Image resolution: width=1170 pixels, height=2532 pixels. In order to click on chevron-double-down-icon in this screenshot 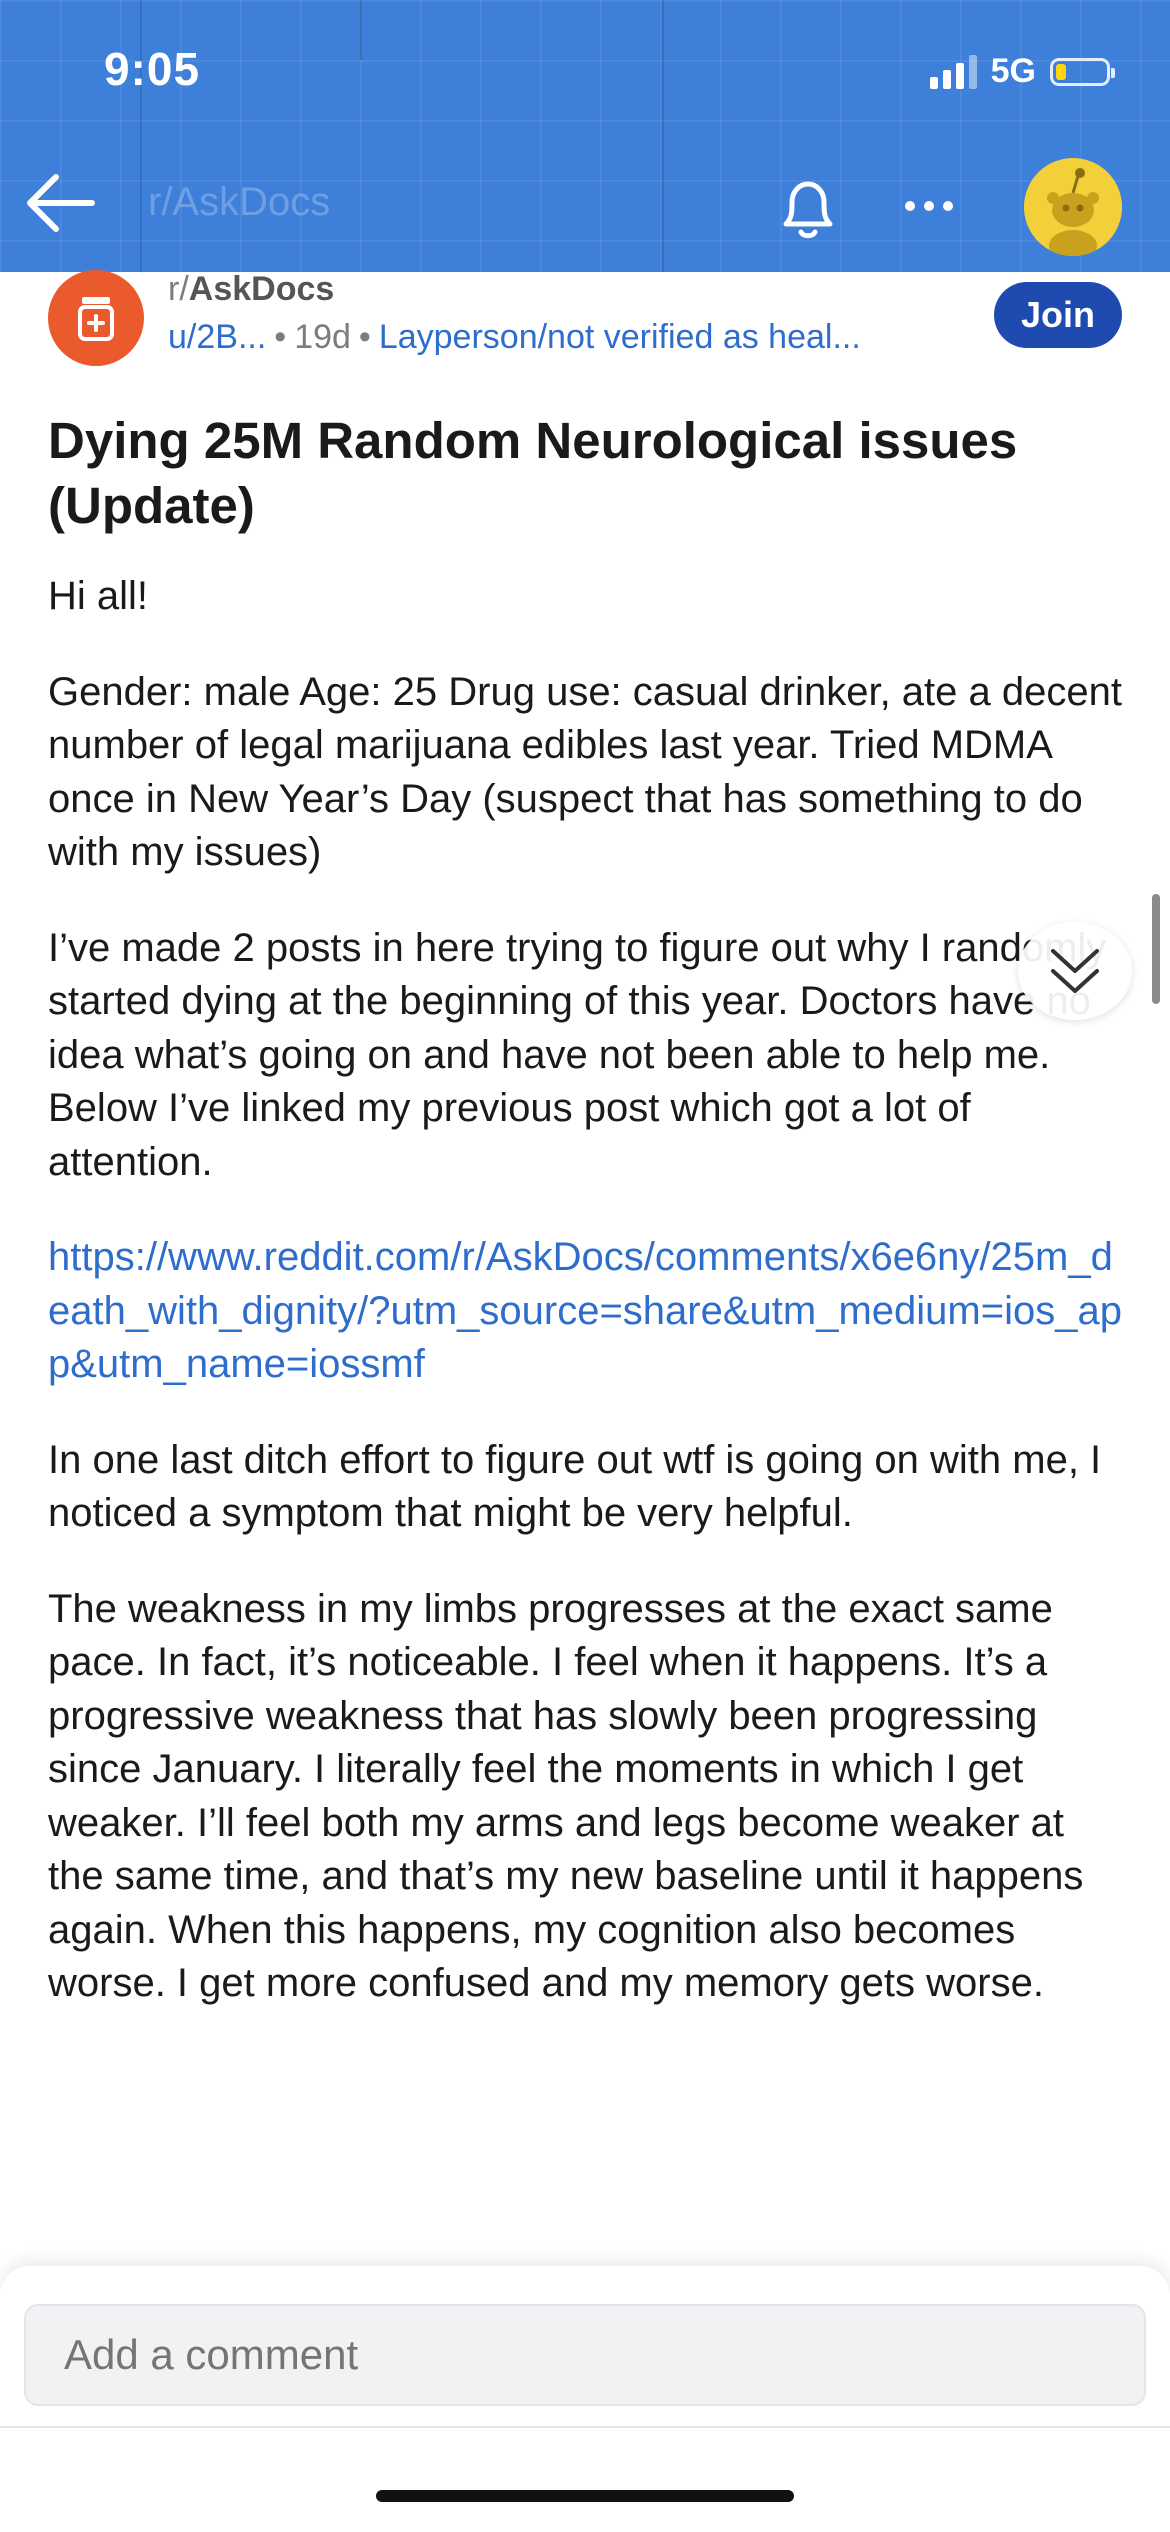, I will do `click(1075, 971)`.